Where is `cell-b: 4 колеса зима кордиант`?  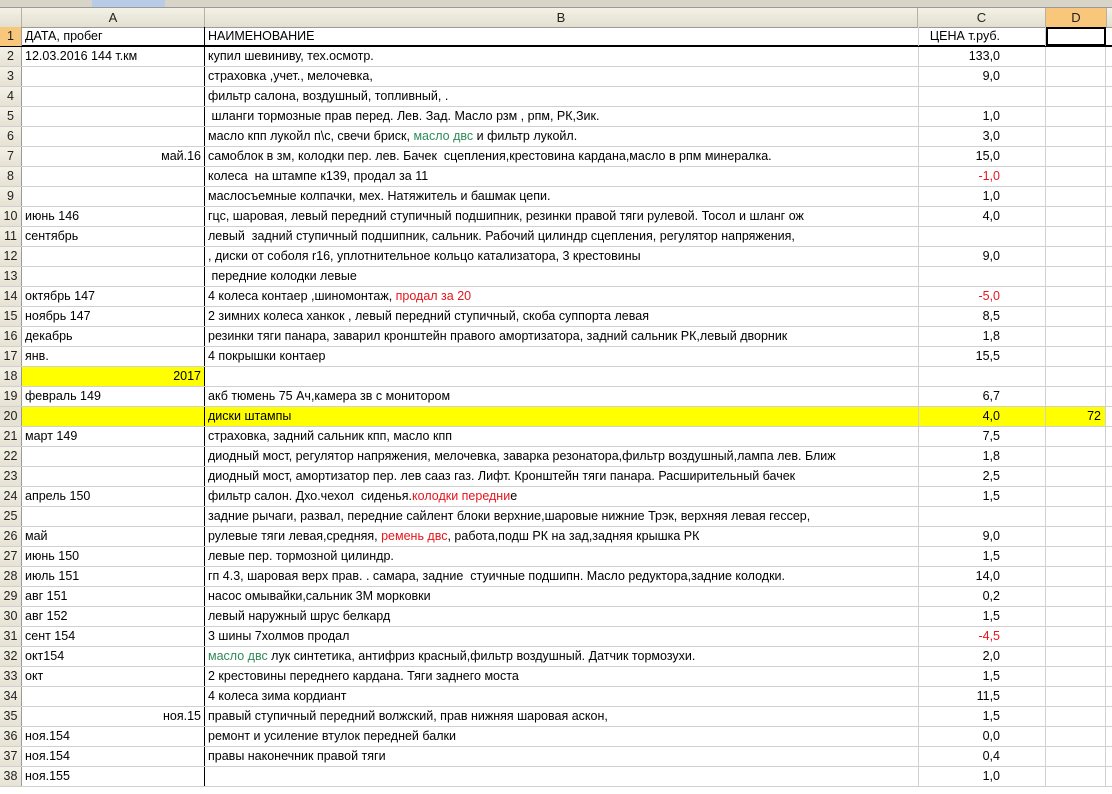
cell-b: 4 колеса зима кордиант is located at coordinates (561, 696).